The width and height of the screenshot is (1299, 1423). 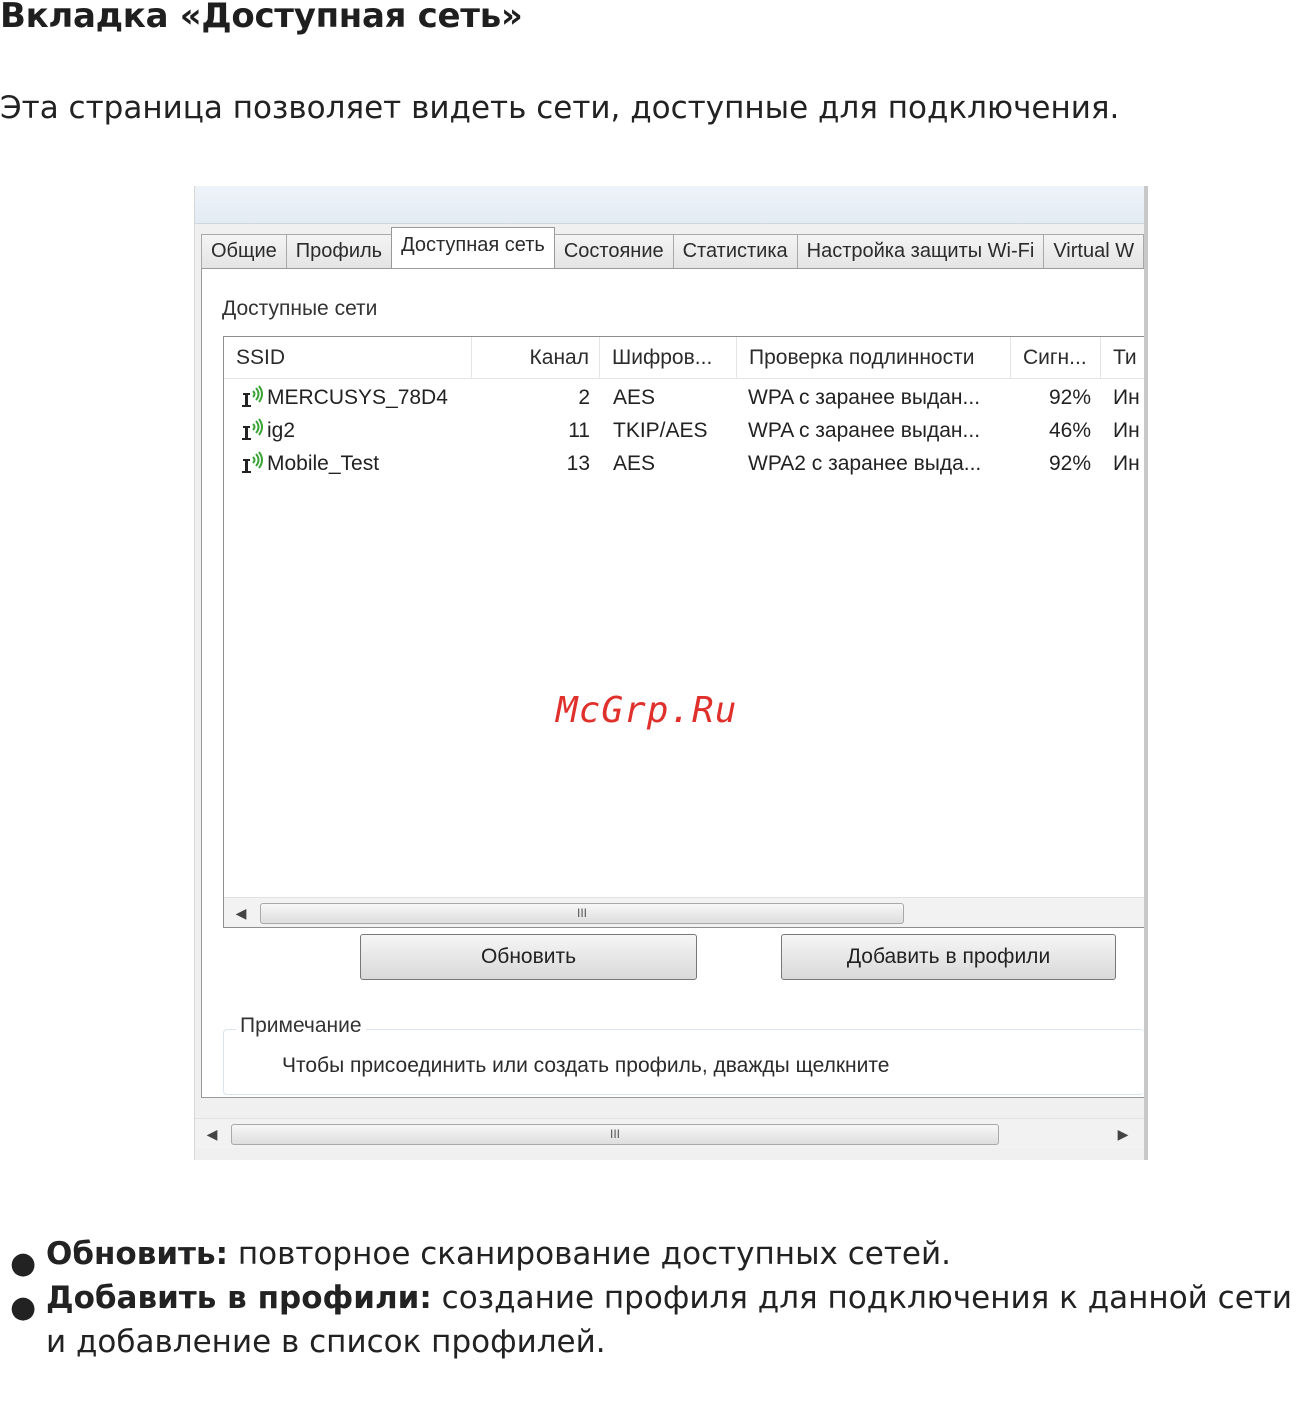 What do you see at coordinates (735, 251) in the screenshot?
I see `tab-statistics: Статистика` at bounding box center [735, 251].